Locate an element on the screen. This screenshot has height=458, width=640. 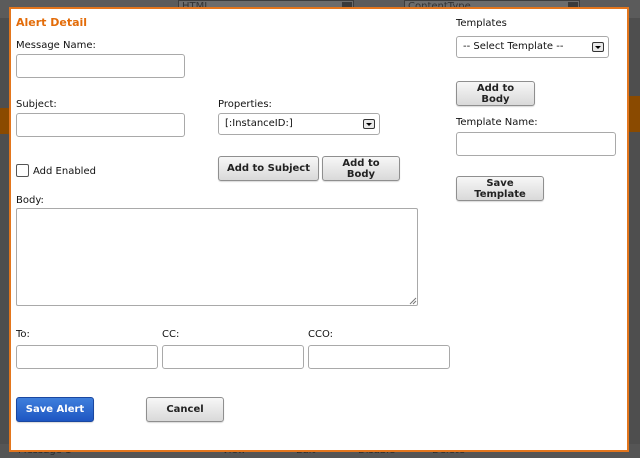
template-name-input is located at coordinates (536, 144).